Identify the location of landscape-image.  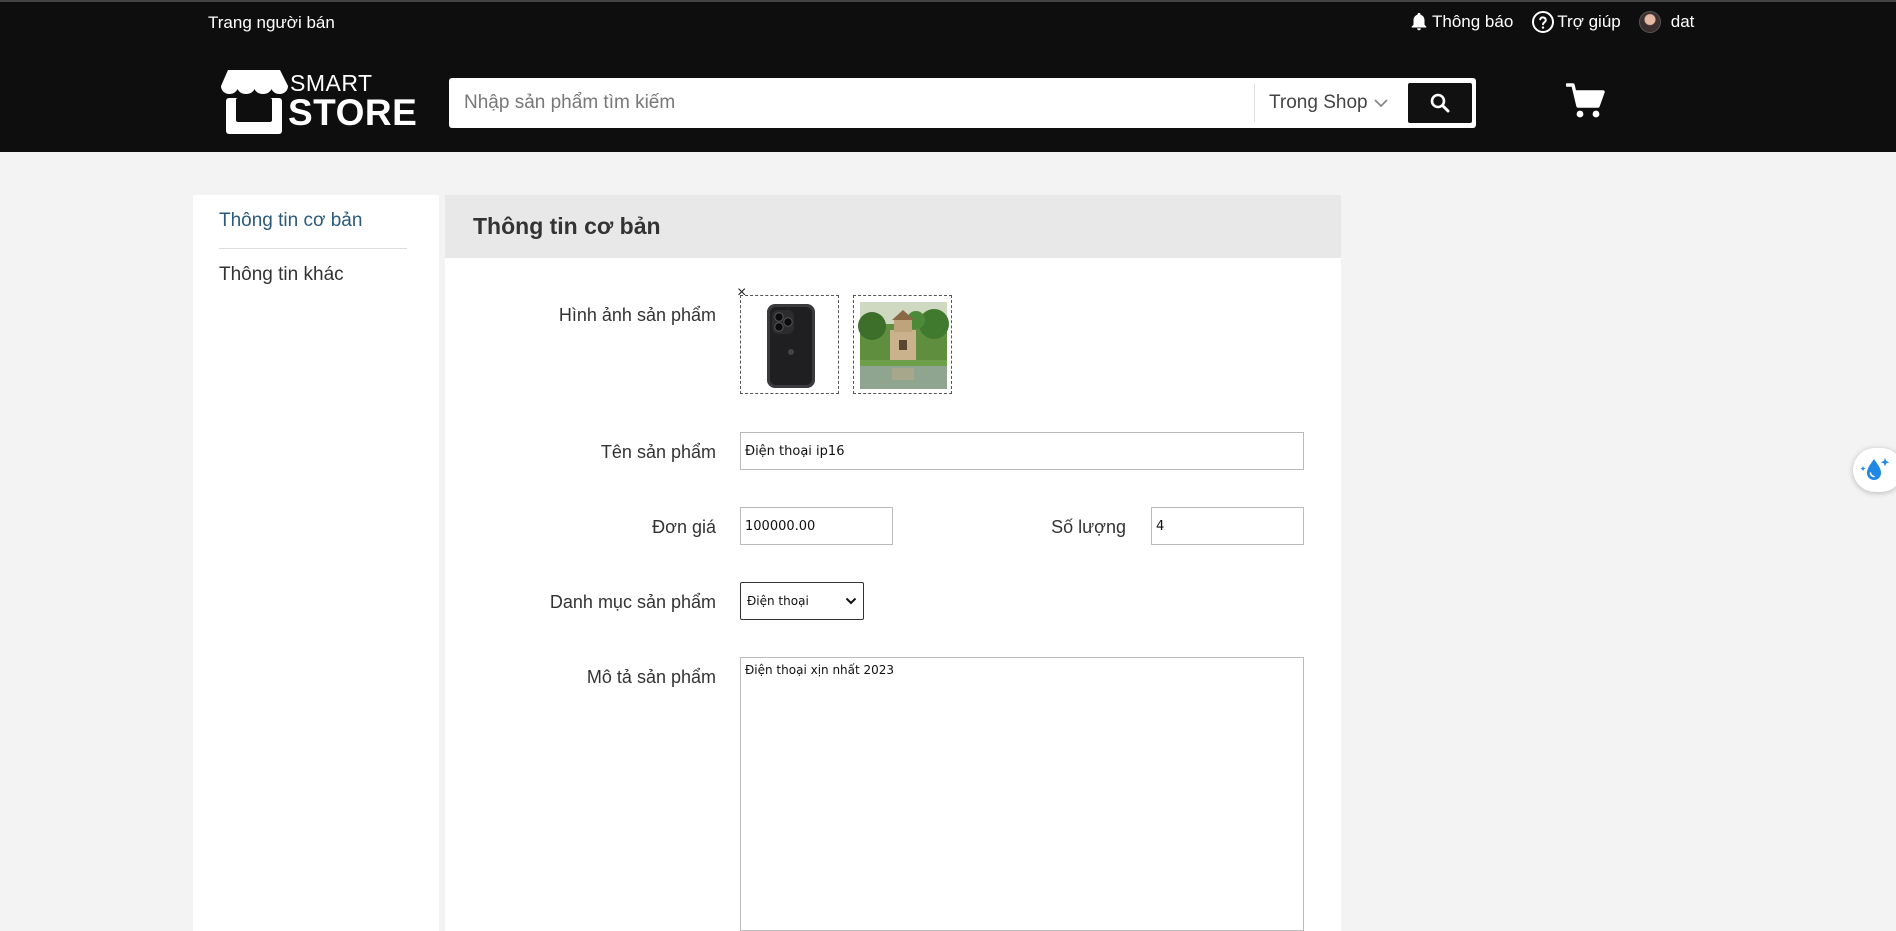
(903, 345).